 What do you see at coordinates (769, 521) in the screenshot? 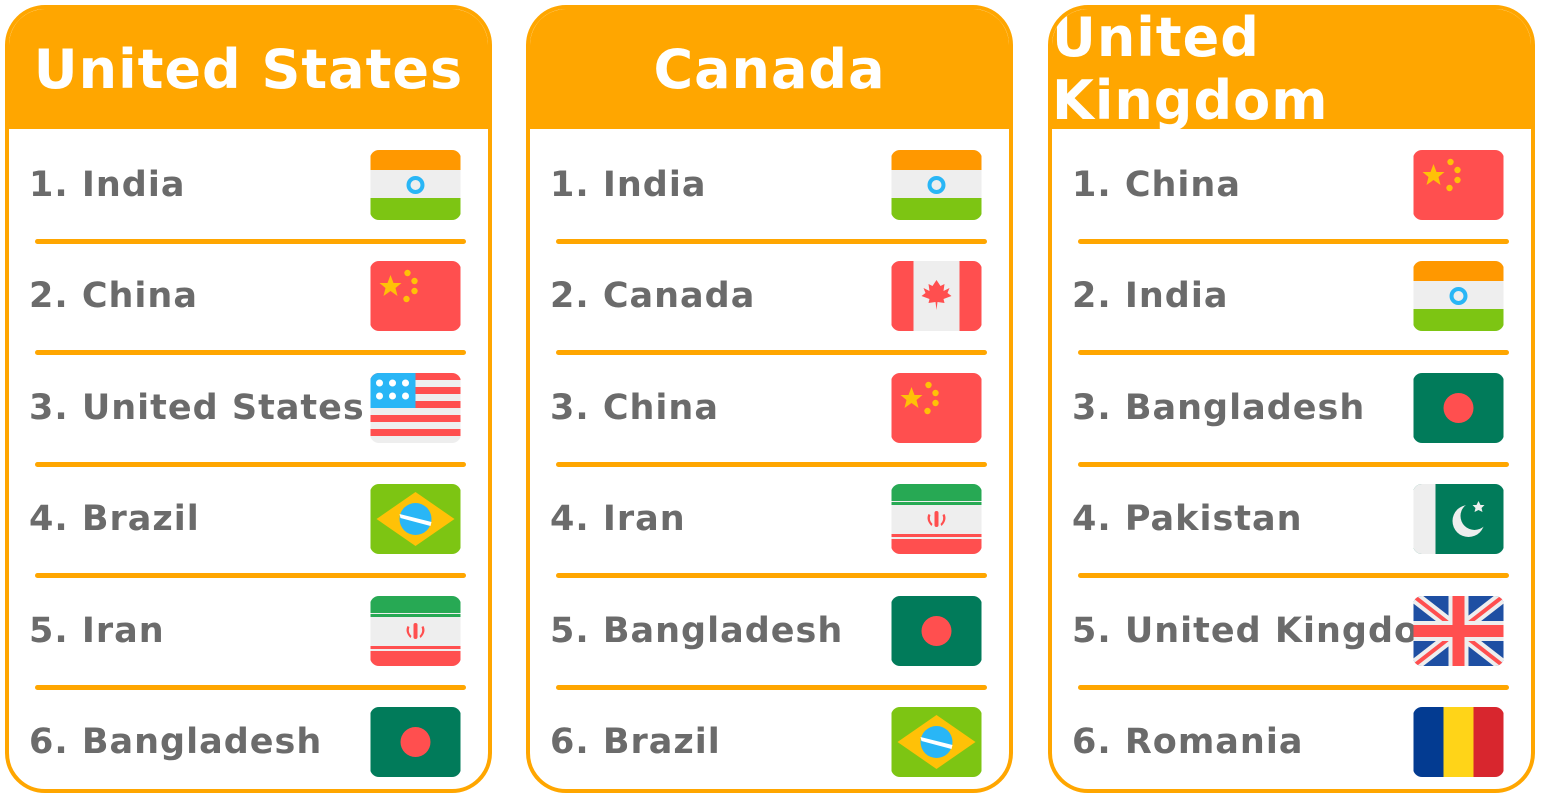
I see `list-item: 4. Iran` at bounding box center [769, 521].